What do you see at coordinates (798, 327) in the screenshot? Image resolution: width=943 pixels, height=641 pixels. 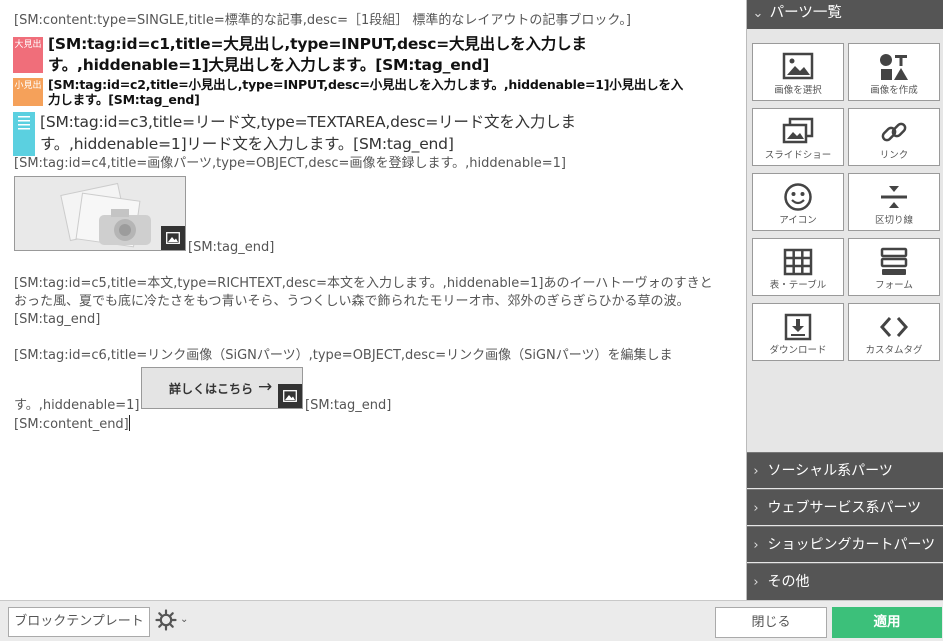 I see `download-icon` at bounding box center [798, 327].